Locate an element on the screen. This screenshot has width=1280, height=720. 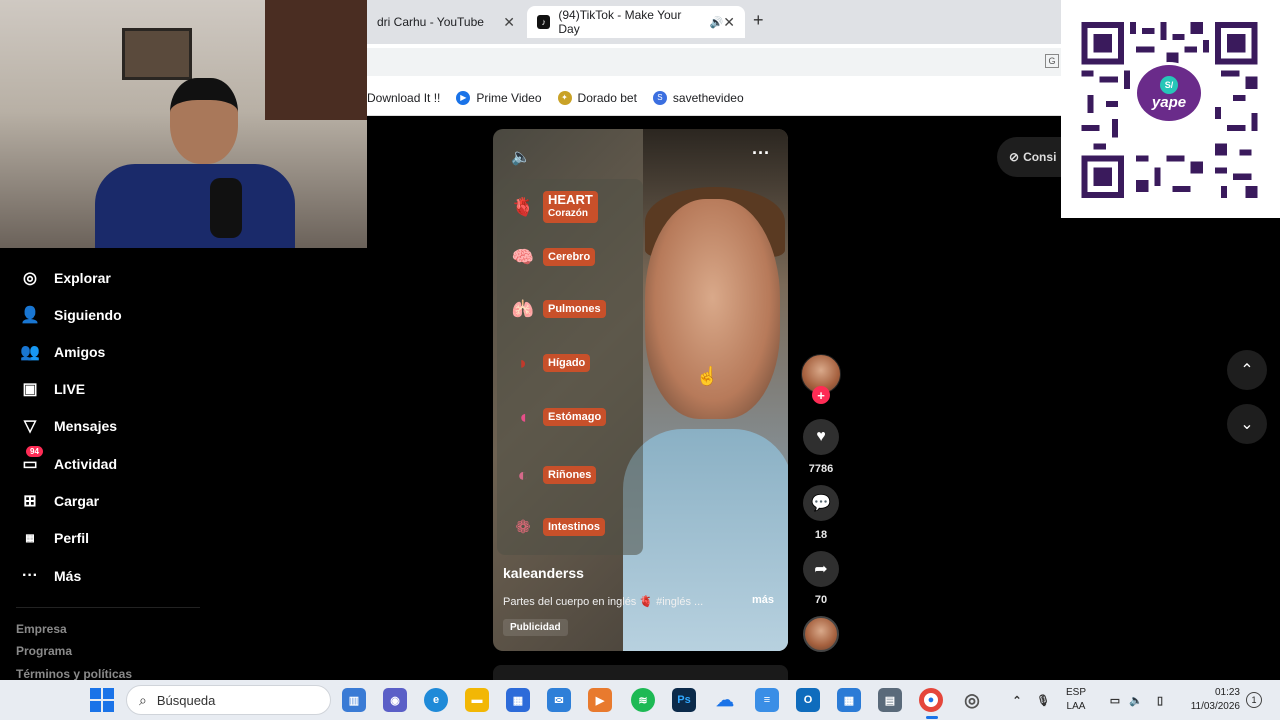
sidebar-item-perfil: ▦ Perfil is located at coordinates (54, 538).